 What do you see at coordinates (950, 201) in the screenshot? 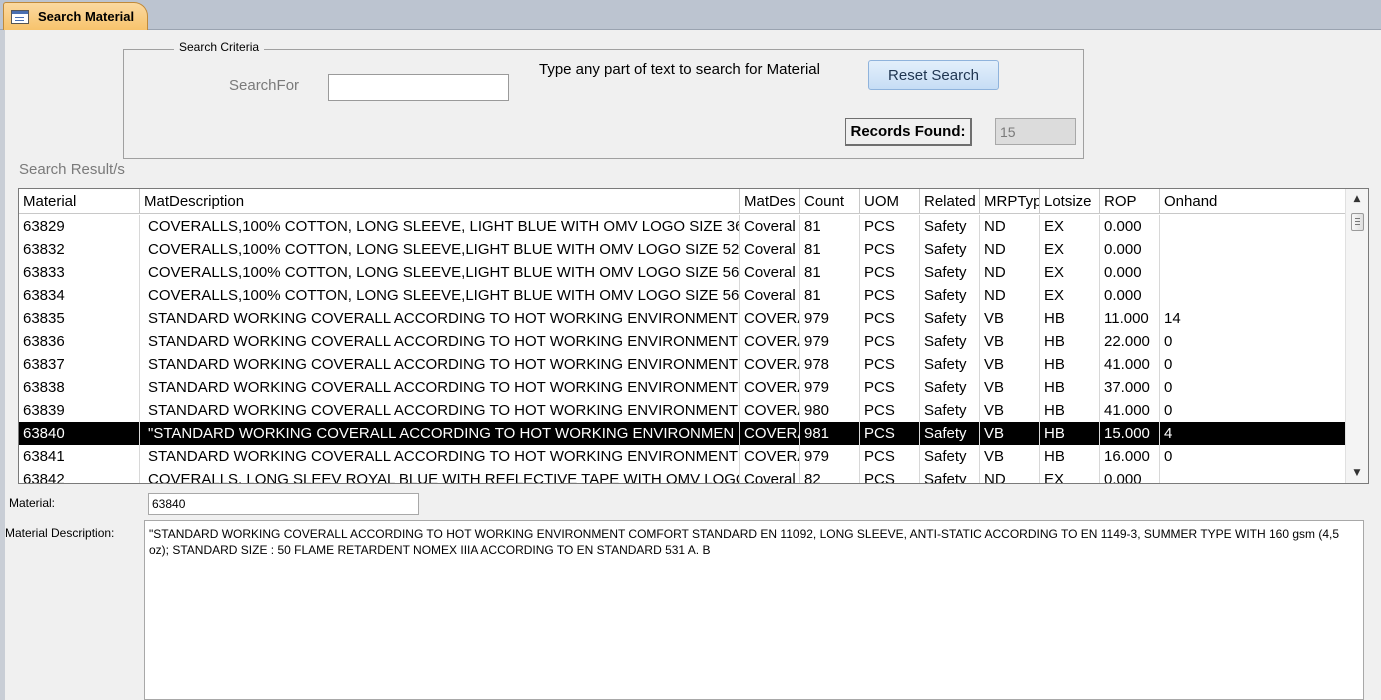
I see `column-header: Related` at bounding box center [950, 201].